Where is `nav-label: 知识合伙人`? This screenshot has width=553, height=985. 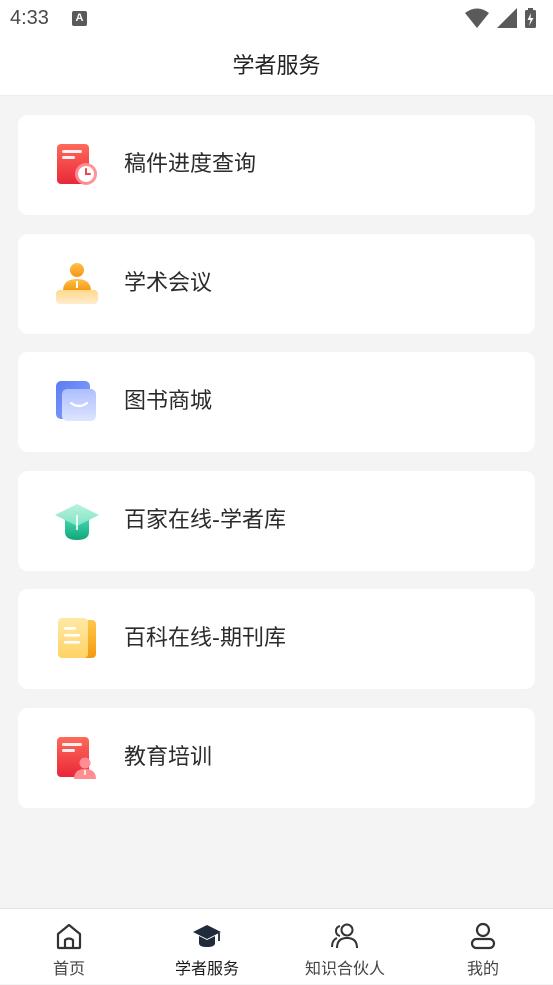 nav-label: 知识合伙人 is located at coordinates (344, 968).